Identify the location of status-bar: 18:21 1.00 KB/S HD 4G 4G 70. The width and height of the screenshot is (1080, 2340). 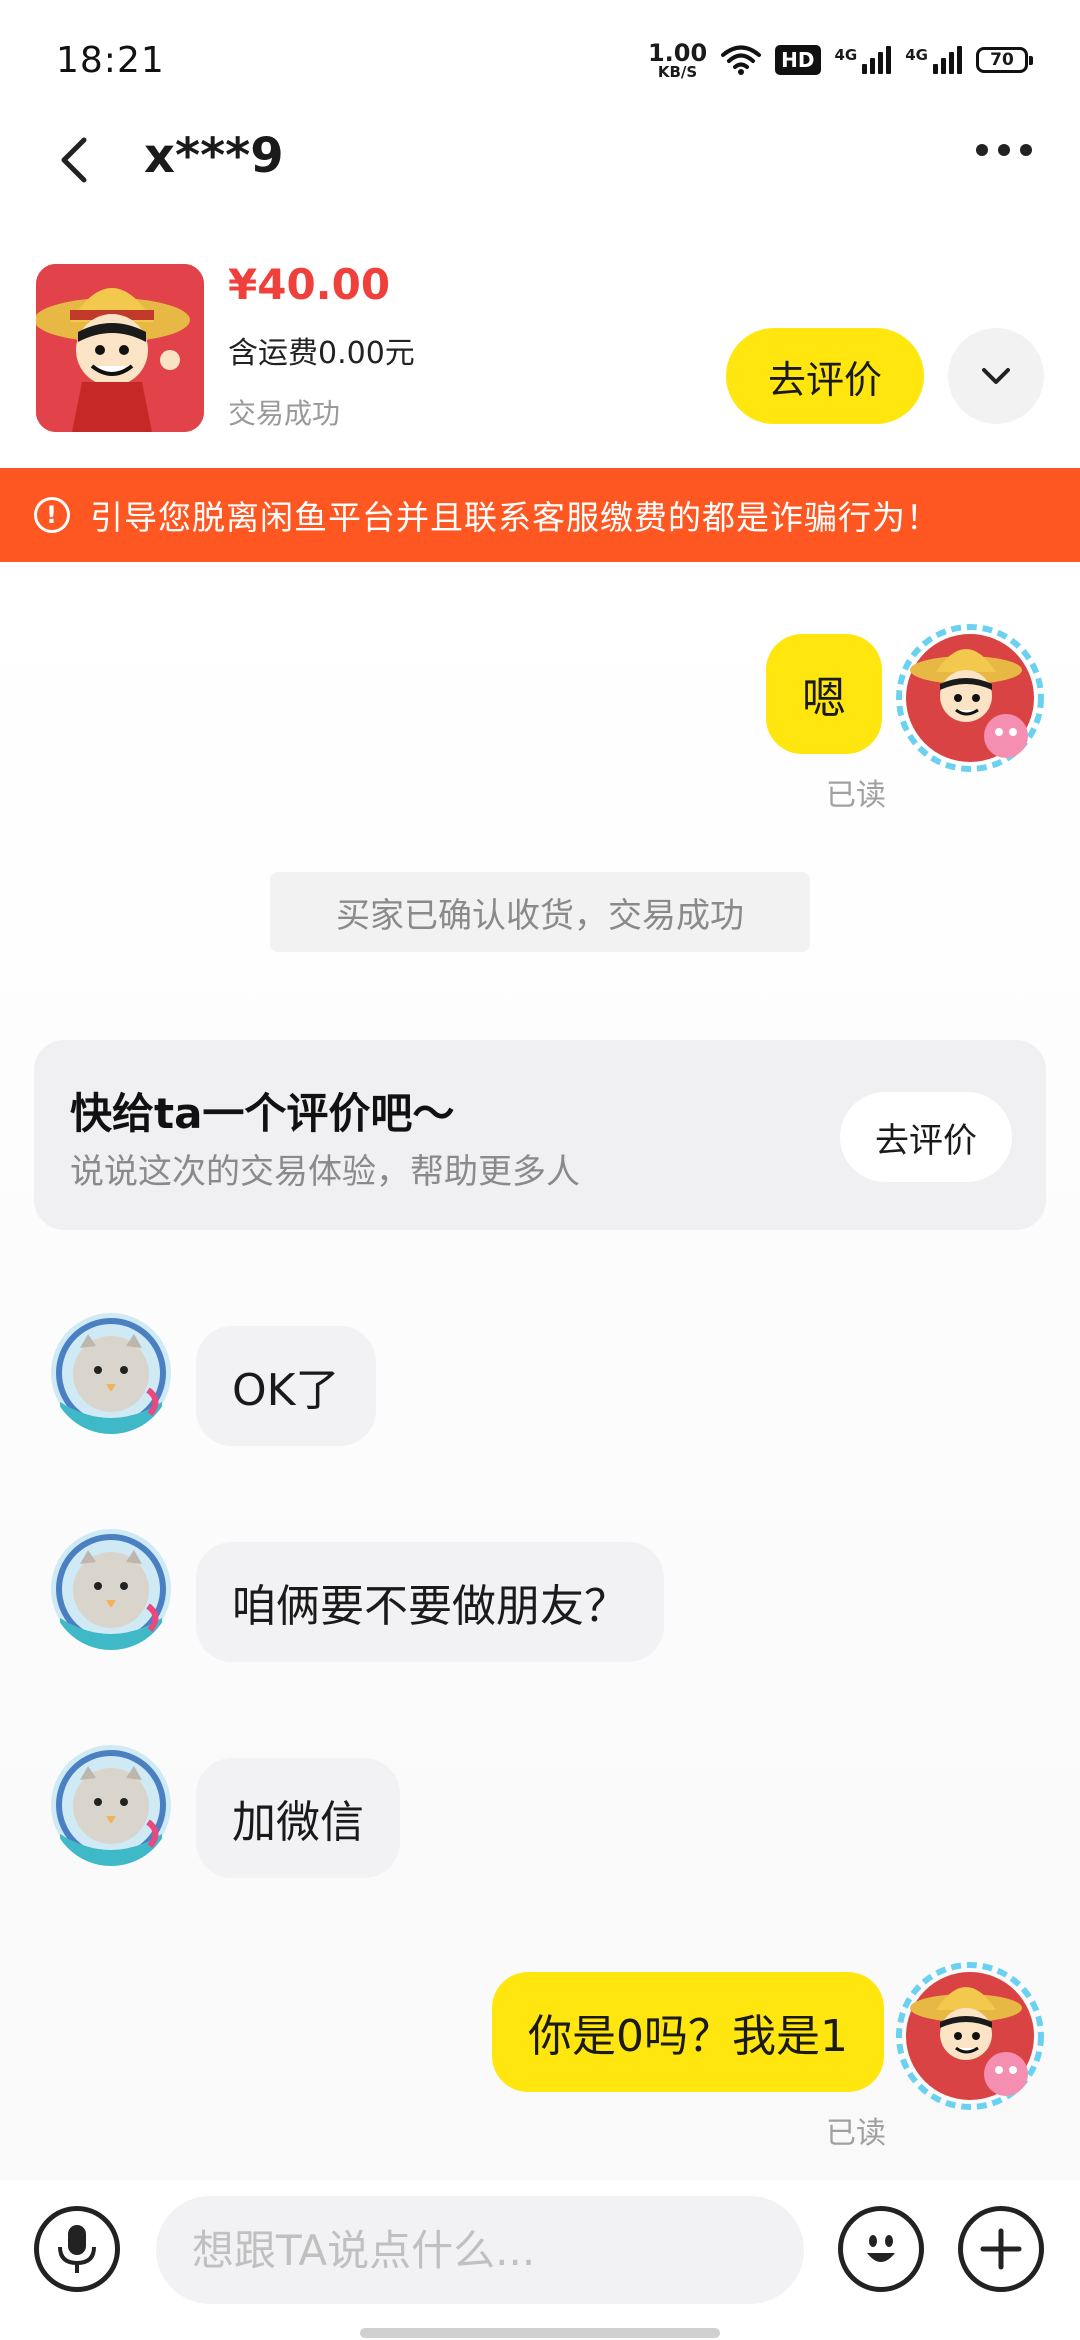
(540, 60).